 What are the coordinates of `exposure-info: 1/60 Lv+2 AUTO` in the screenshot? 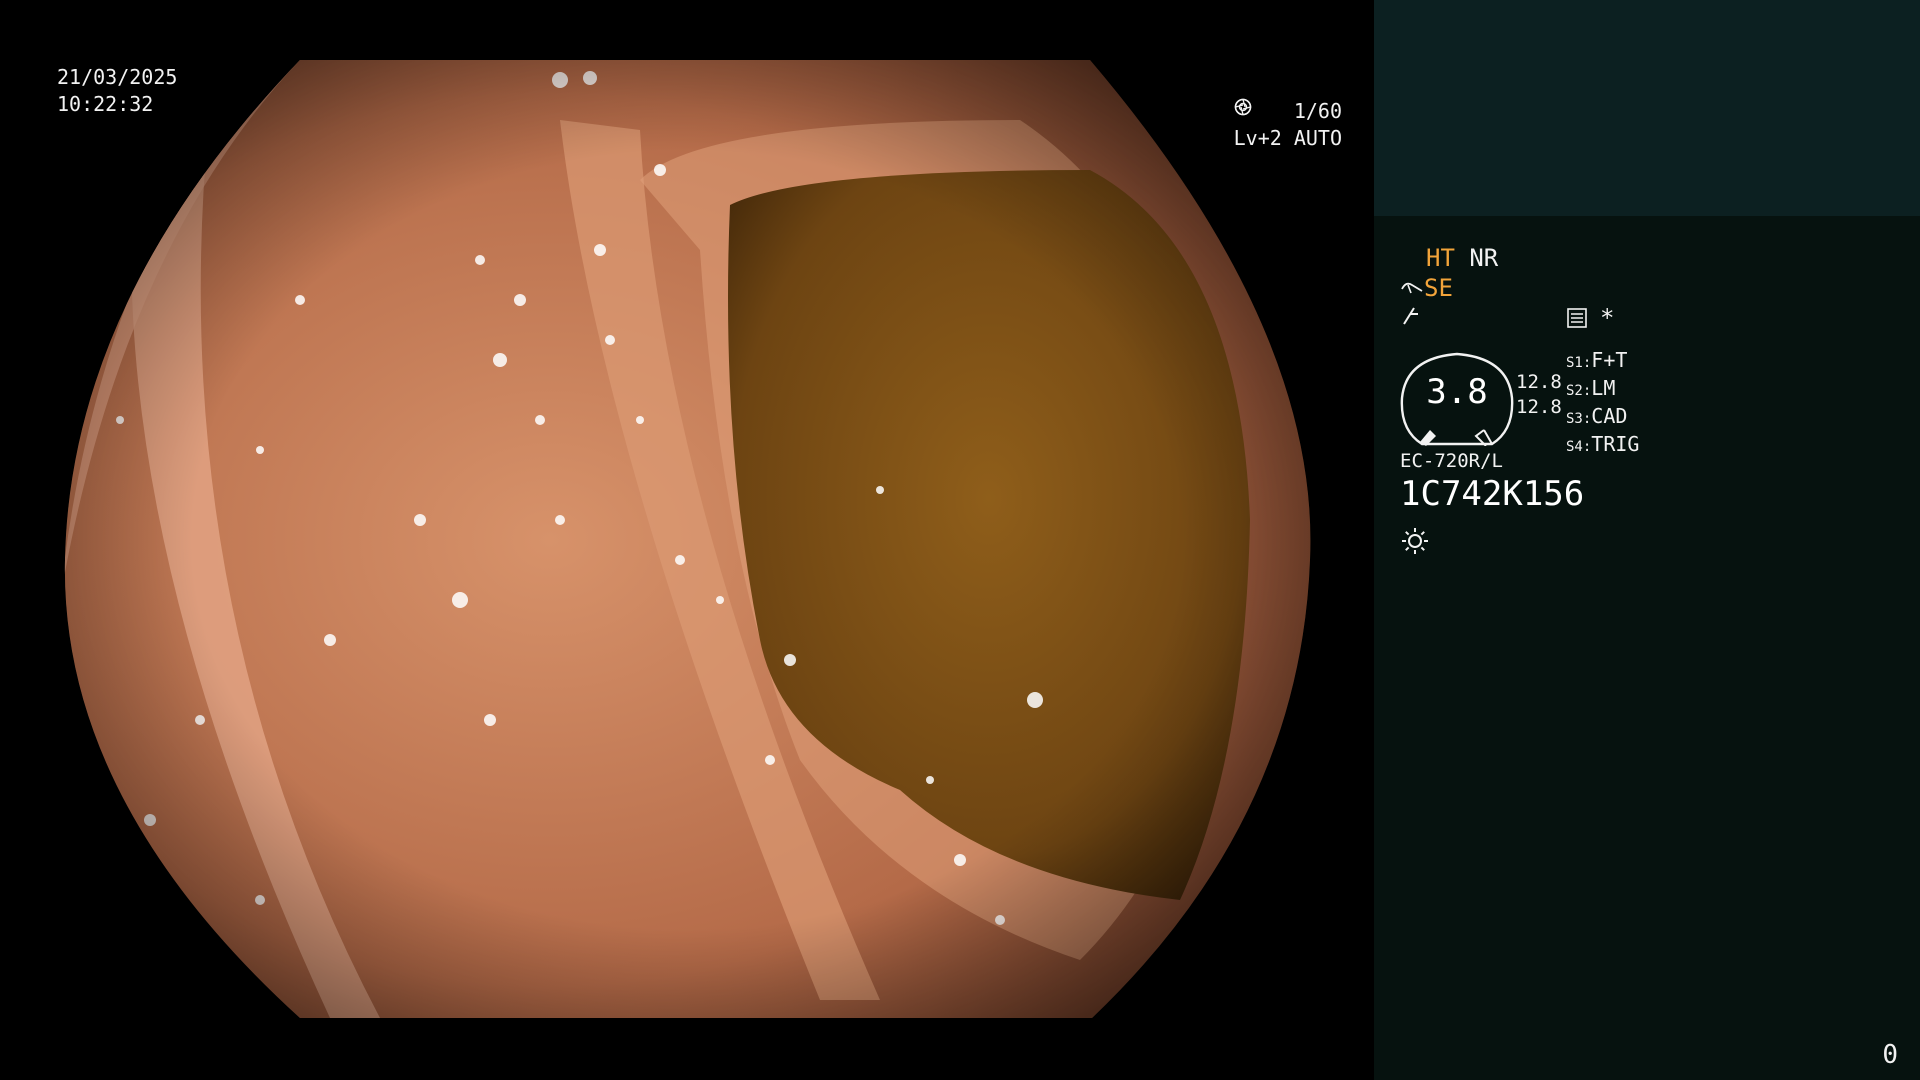 It's located at (1288, 125).